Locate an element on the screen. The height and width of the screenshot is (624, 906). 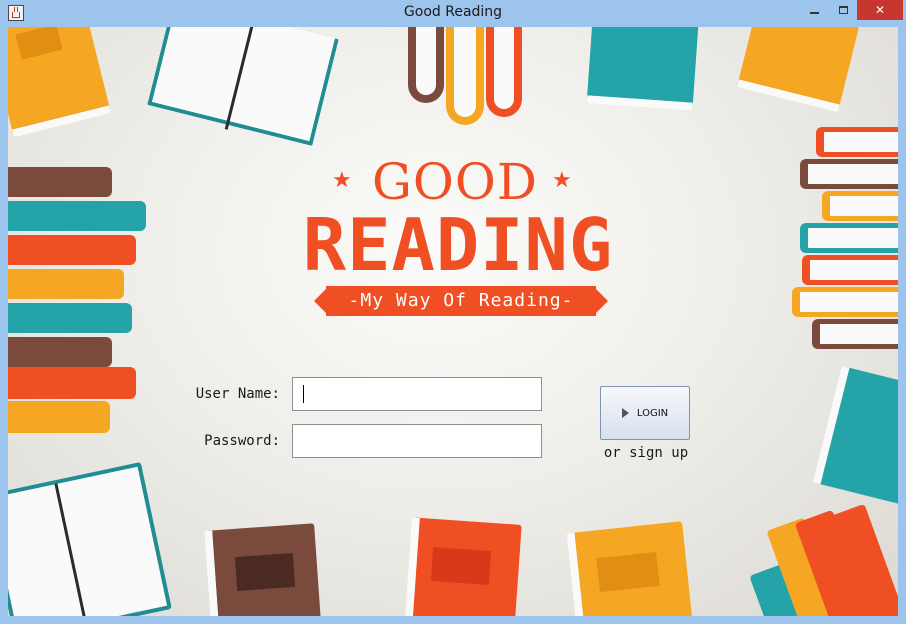
tagline-ribbon: -My Way Of Reading- is located at coordinates (461, 301).